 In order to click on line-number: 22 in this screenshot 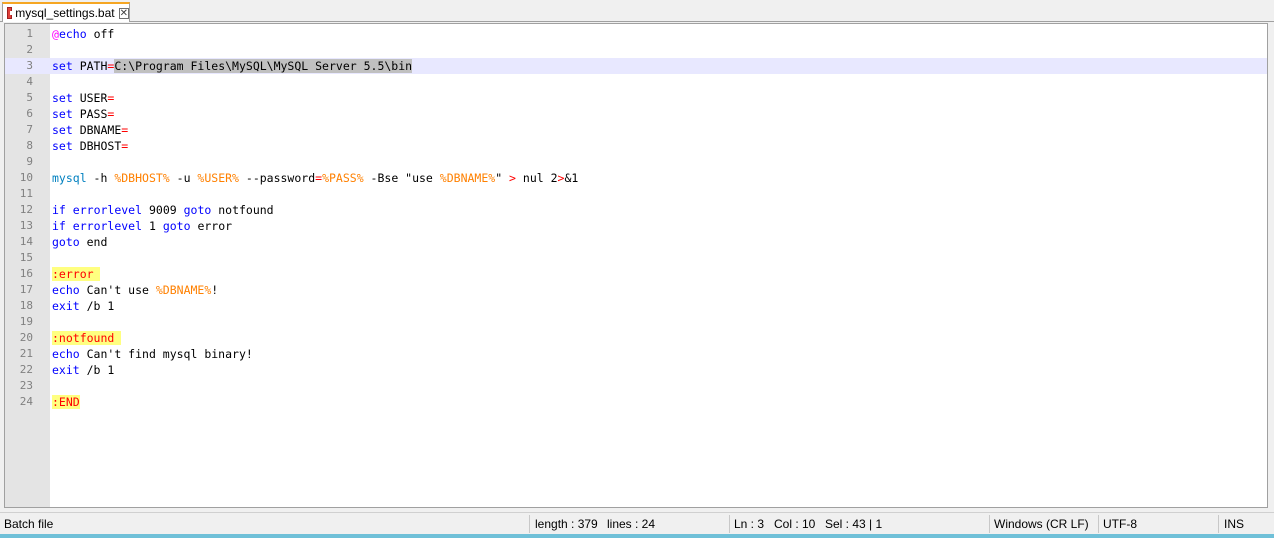, I will do `click(26, 369)`.